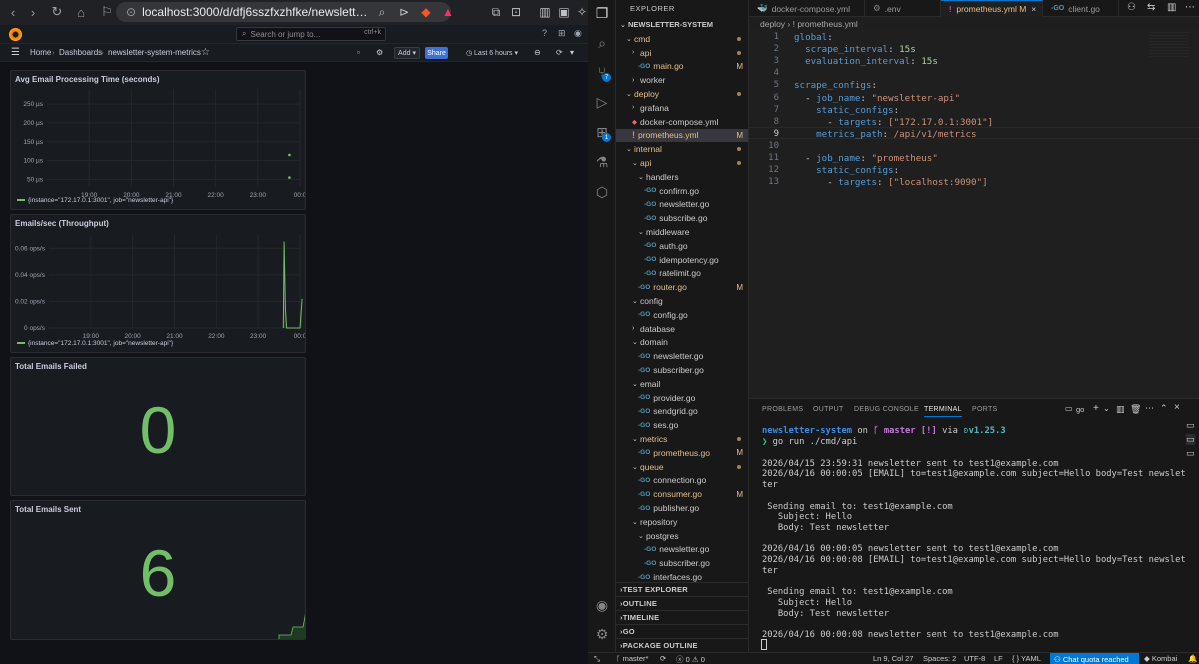 The width and height of the screenshot is (1199, 664). I want to click on compare-icon: ⇆, so click(1151, 7).